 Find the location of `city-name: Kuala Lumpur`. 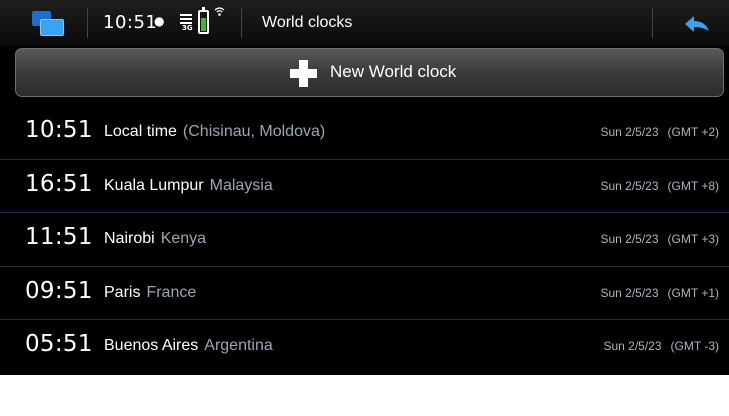

city-name: Kuala Lumpur is located at coordinates (154, 185).